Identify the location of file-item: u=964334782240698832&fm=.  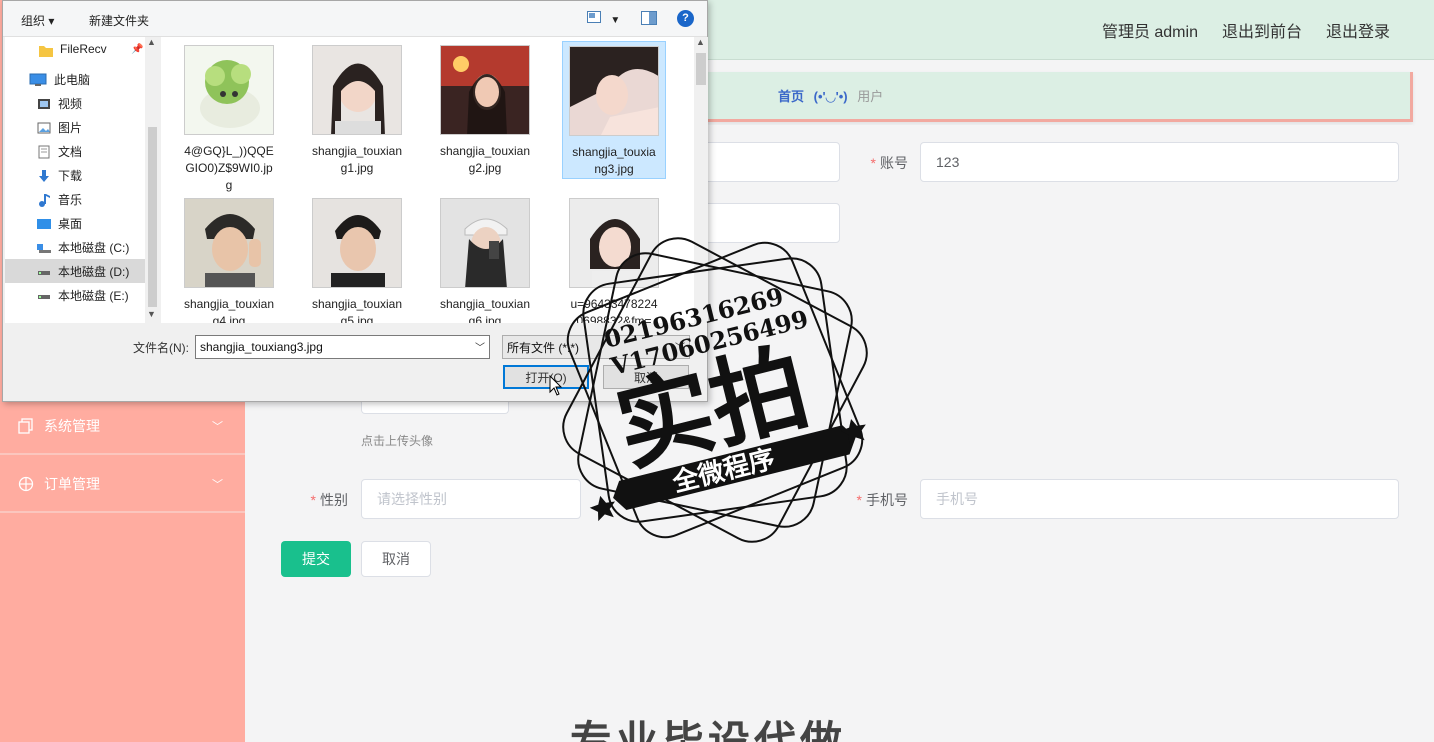
(614, 258).